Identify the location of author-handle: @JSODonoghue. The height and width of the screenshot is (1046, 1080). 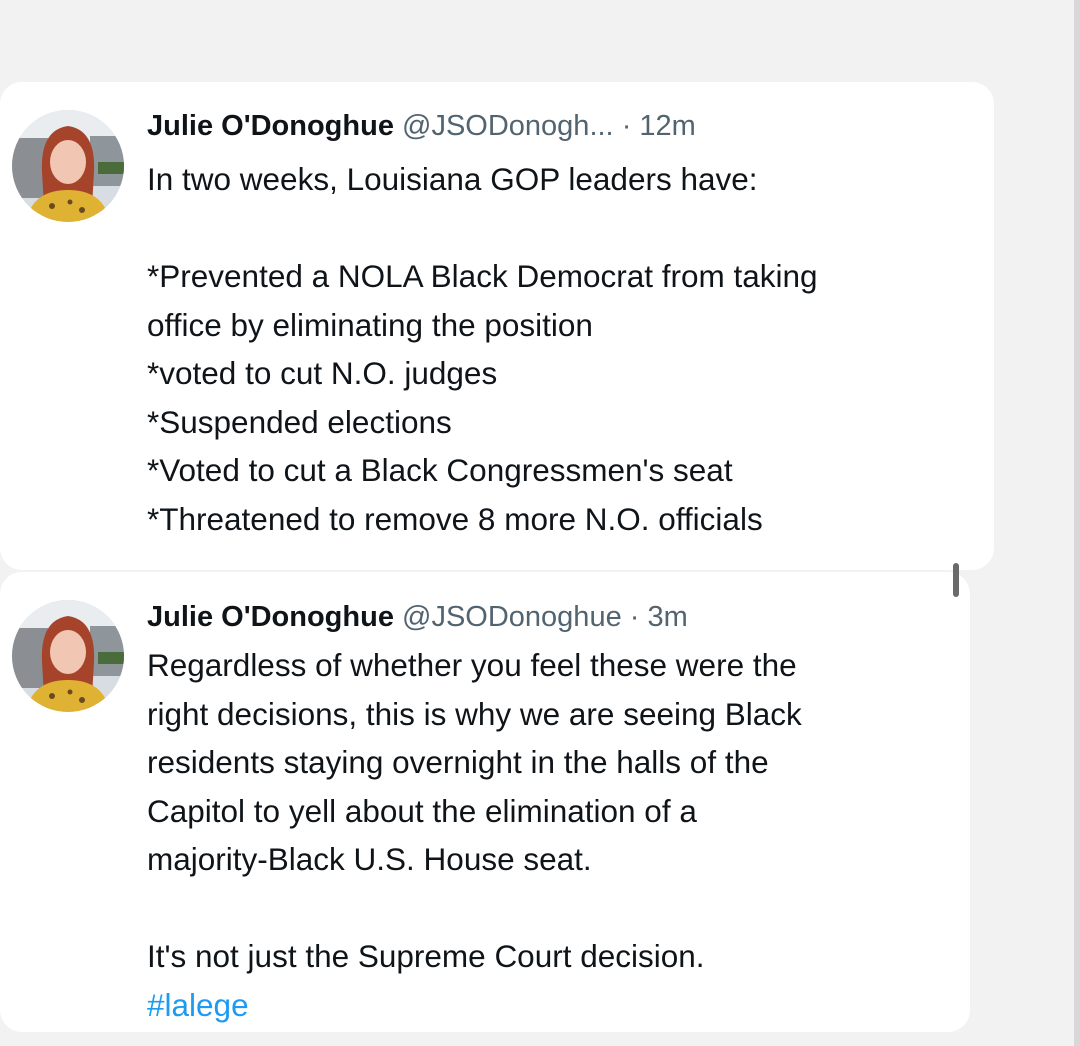
(512, 617).